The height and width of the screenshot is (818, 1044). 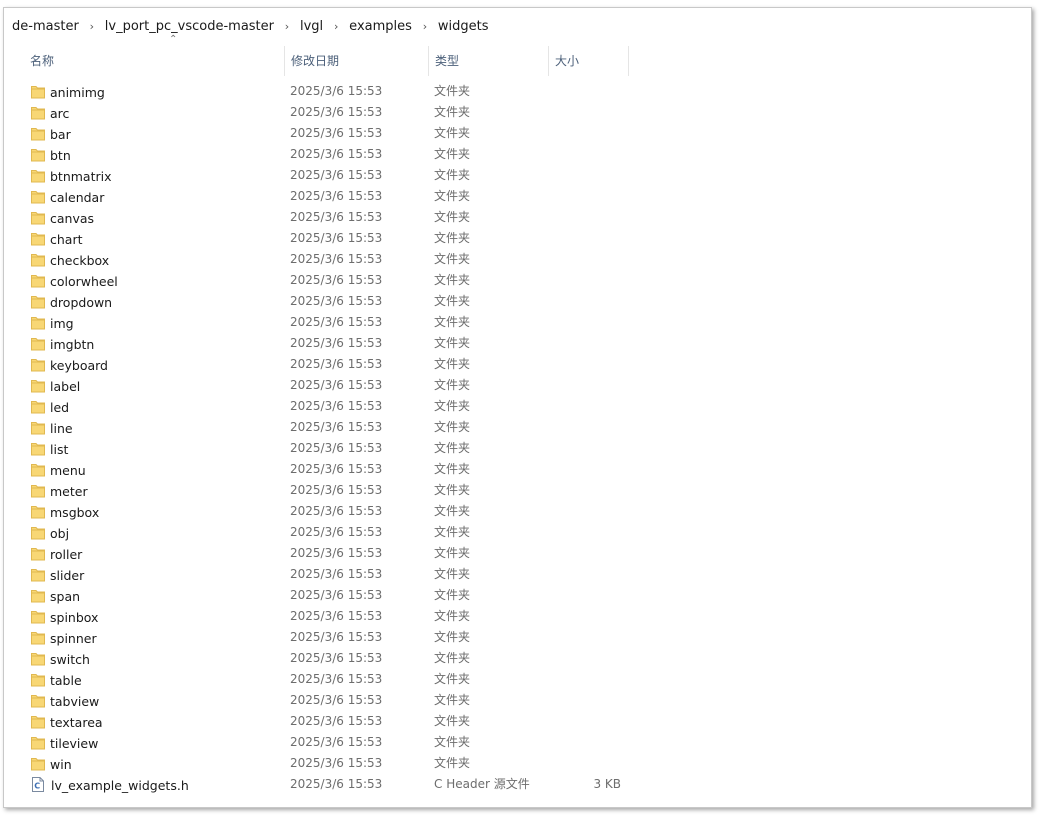 I want to click on file-name-cell: switch, so click(x=60, y=659).